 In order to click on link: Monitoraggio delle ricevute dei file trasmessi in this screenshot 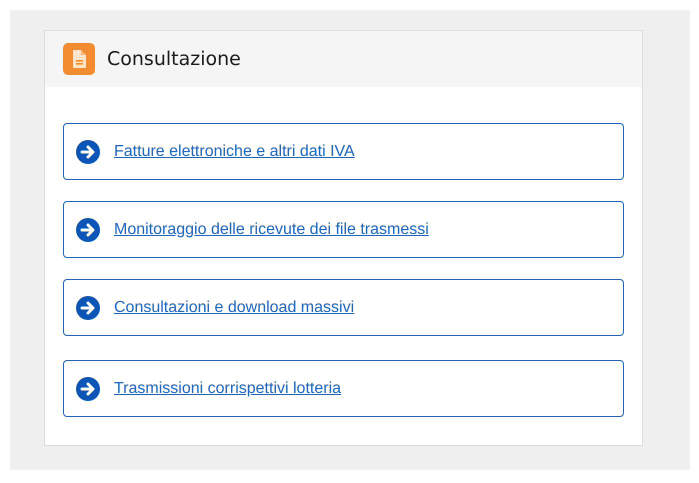, I will do `click(271, 229)`.